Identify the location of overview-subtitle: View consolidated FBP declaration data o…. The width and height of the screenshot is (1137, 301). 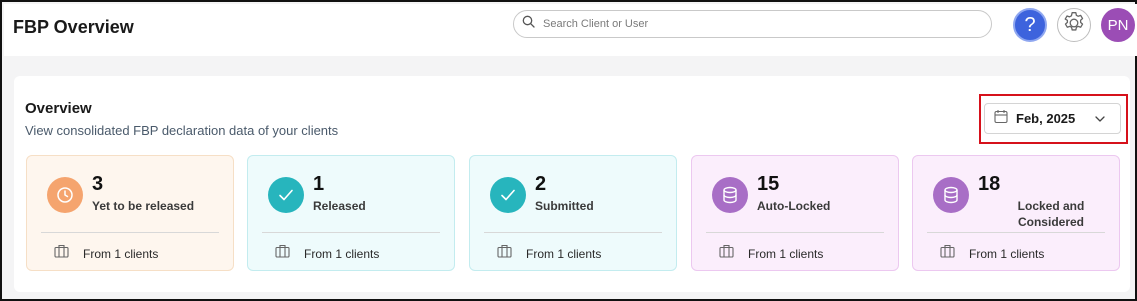
(182, 130).